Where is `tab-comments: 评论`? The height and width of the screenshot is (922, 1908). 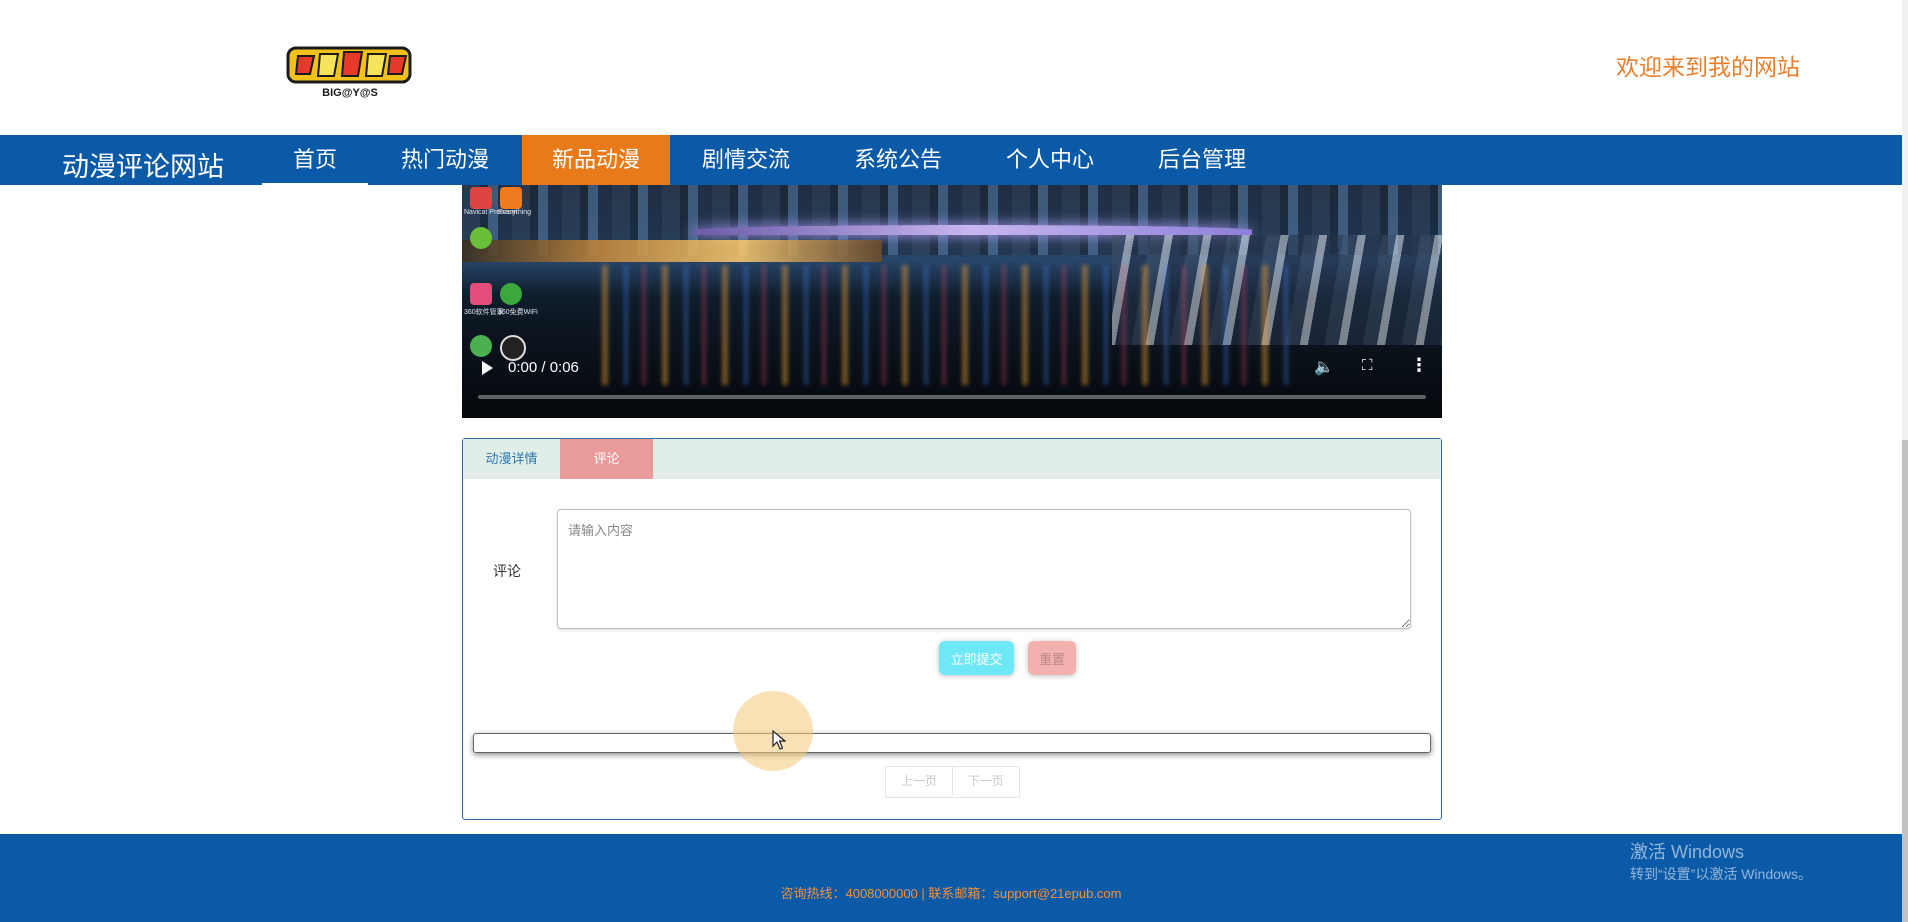 tab-comments: 评论 is located at coordinates (606, 459).